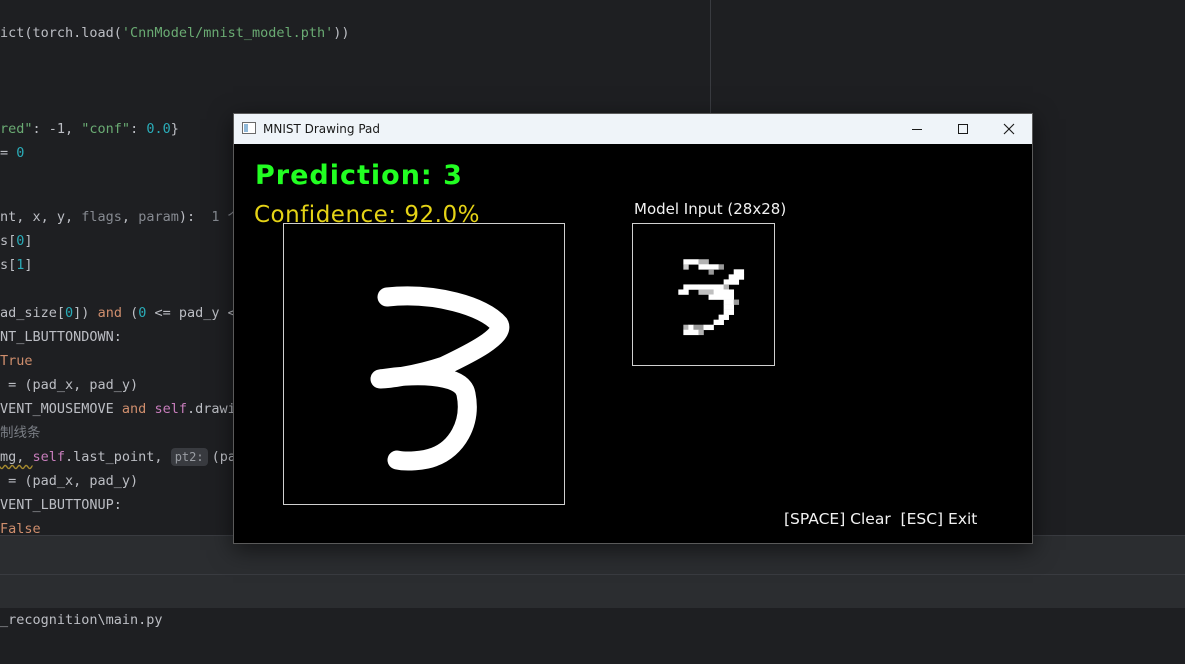 The height and width of the screenshot is (664, 1185). Describe the element at coordinates (8, 153) in the screenshot. I see `code-token: =` at that location.